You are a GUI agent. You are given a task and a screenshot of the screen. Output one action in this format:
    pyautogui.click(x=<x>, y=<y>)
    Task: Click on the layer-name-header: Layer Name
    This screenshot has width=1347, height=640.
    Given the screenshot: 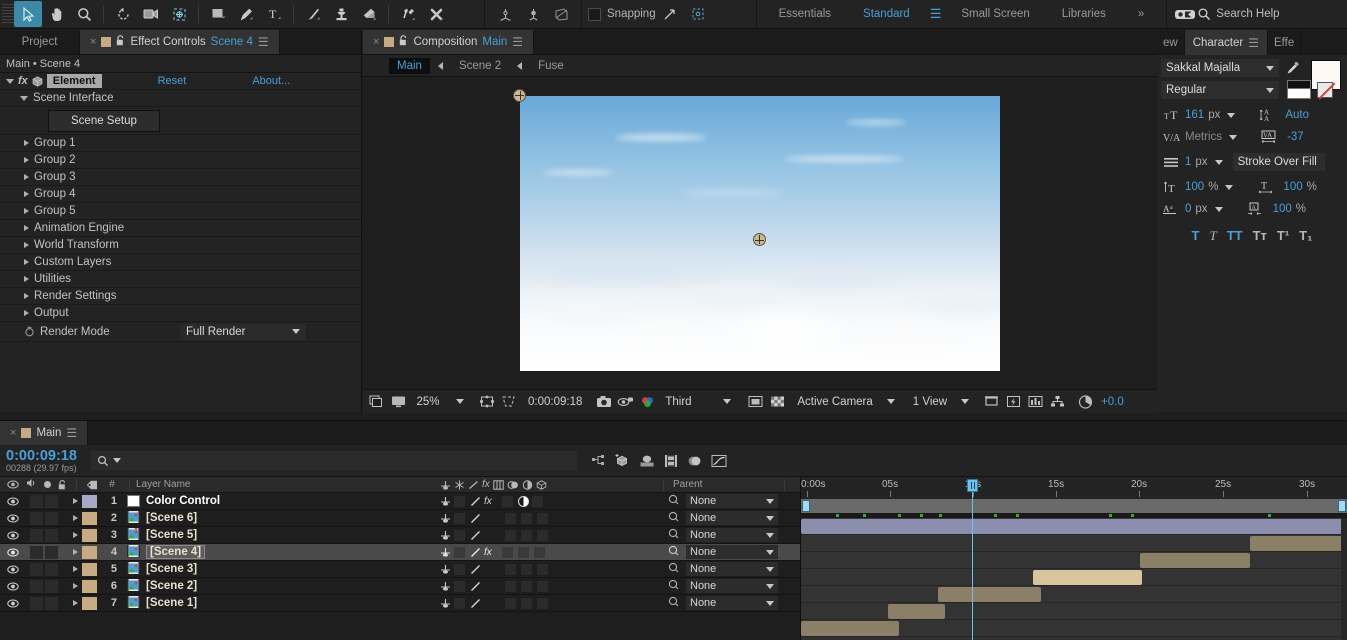 What is the action you would take?
    pyautogui.click(x=163, y=484)
    